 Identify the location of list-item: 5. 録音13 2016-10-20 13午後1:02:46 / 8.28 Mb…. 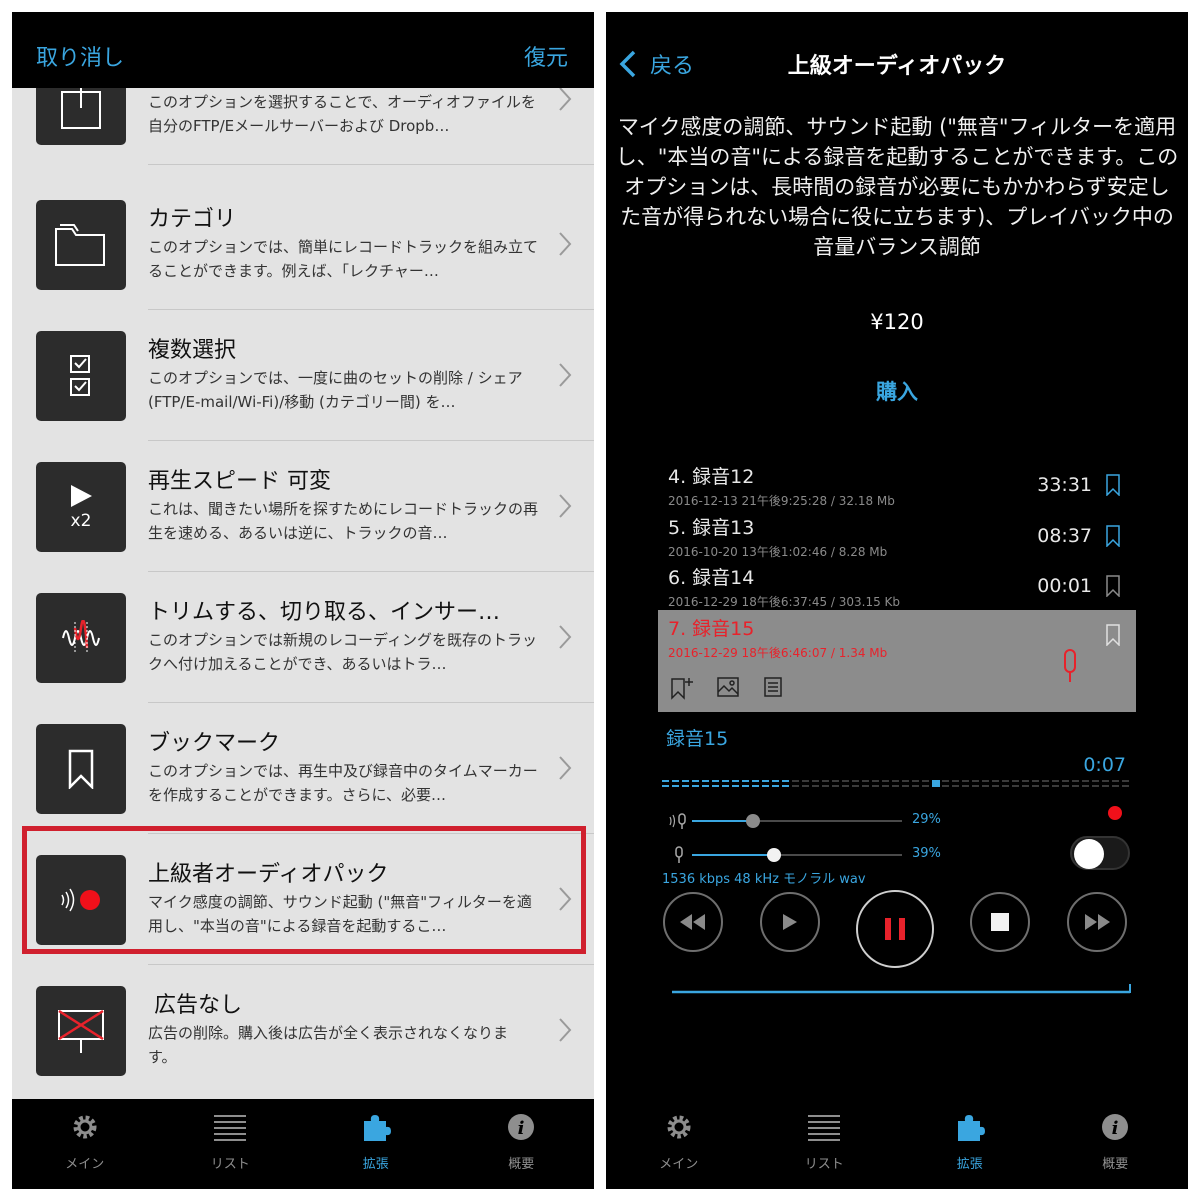
(897, 534).